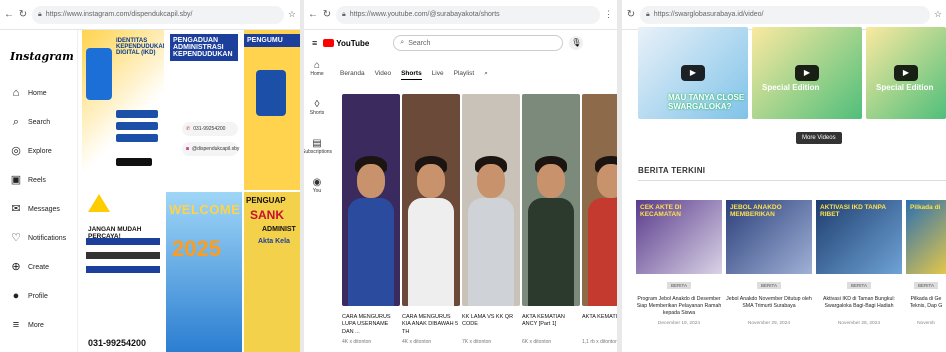 The width and height of the screenshot is (946, 352). What do you see at coordinates (926, 307) in the screenshot?
I see `news-title: Pilkada di Ge Teknis, Dap G` at bounding box center [926, 307].